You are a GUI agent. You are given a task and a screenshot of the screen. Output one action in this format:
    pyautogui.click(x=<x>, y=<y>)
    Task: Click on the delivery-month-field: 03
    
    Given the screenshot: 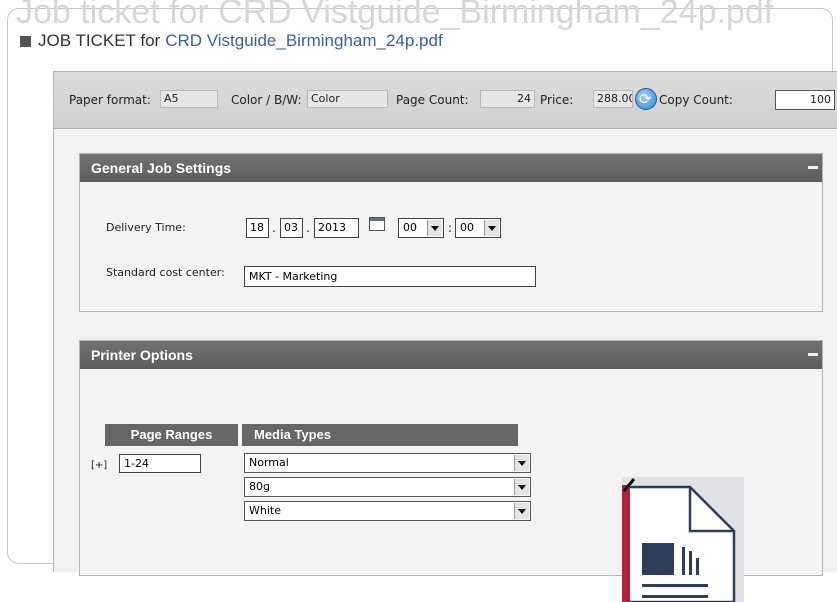 What is the action you would take?
    pyautogui.click(x=291, y=228)
    